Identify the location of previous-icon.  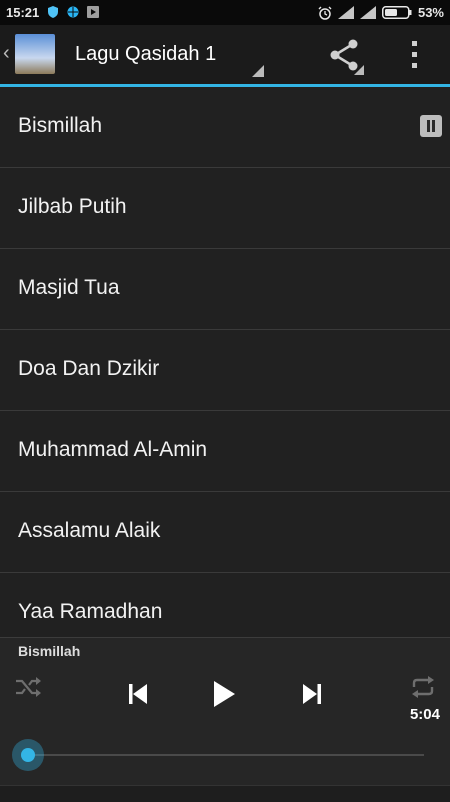
(138, 694).